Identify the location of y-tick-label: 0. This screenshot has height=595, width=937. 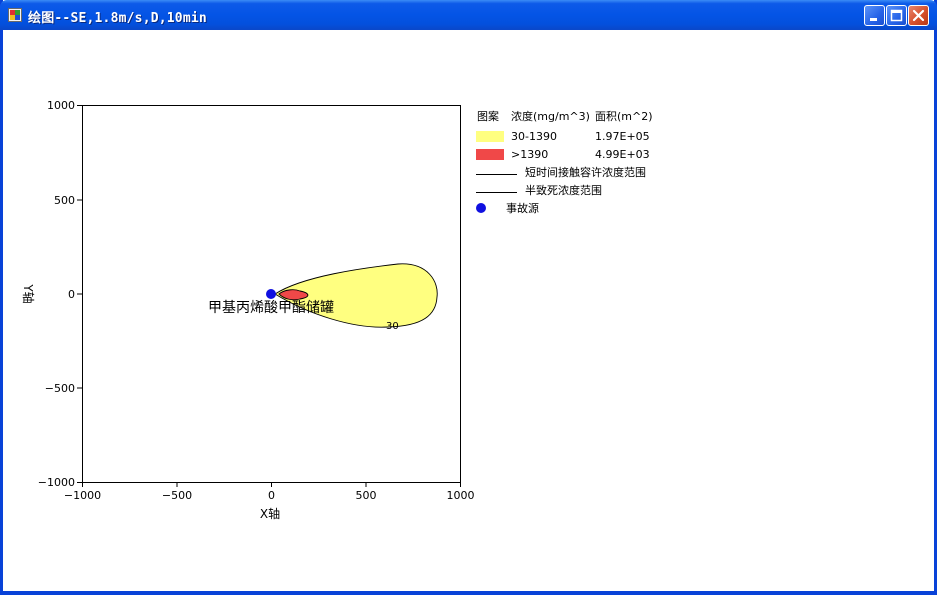
(71, 294).